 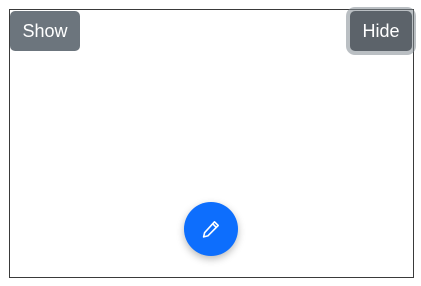 I want to click on hide-button: Hide, so click(x=381, y=31).